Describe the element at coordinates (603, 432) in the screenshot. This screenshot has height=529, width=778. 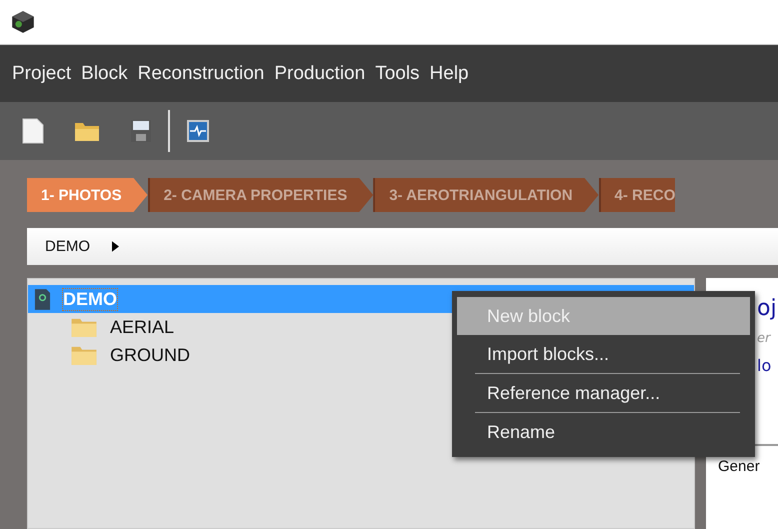
I see `context-menu-item: Rename` at that location.